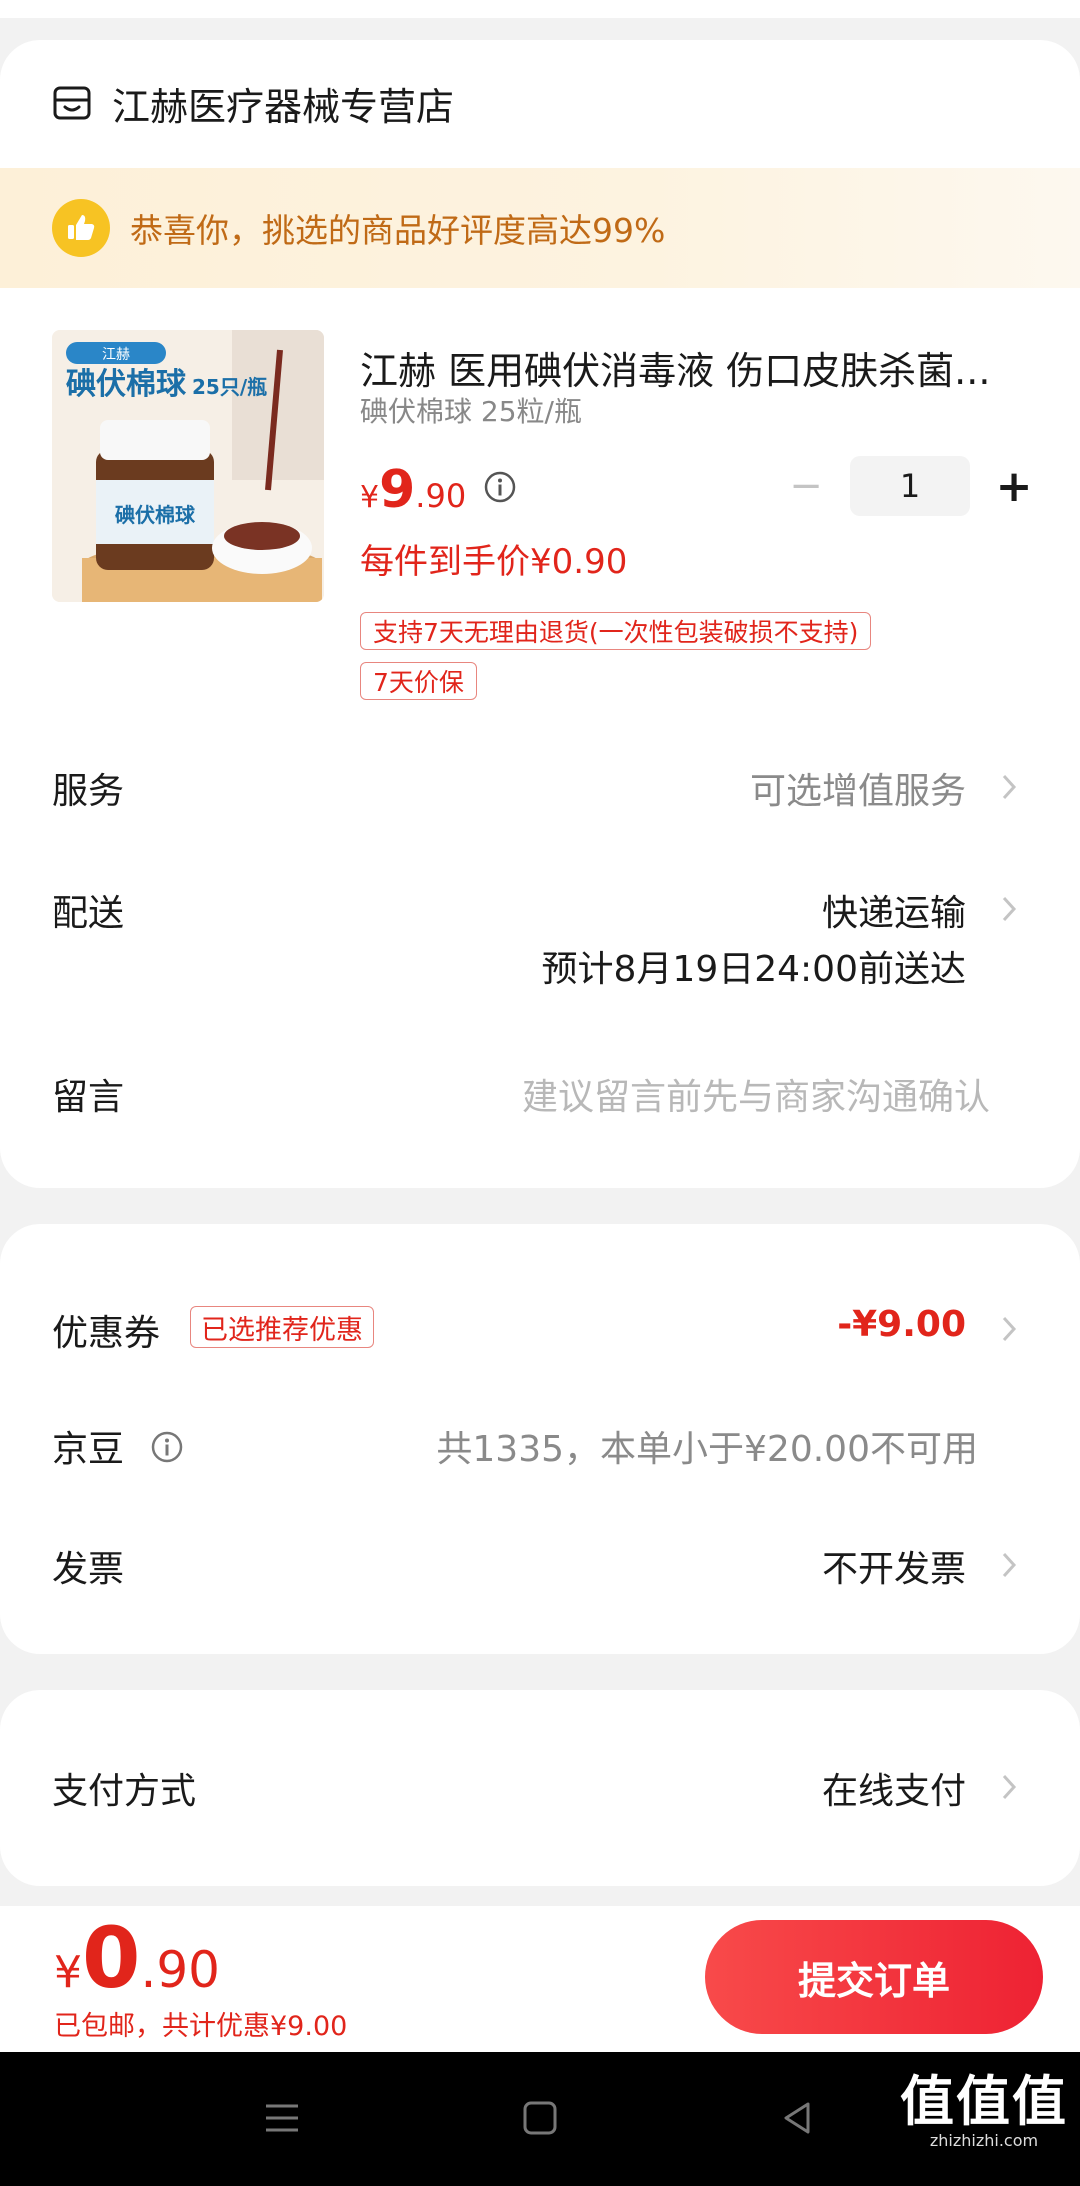  Describe the element at coordinates (241, 2026) in the screenshot. I see `savings-text: ，共计优惠¥9.00` at that location.